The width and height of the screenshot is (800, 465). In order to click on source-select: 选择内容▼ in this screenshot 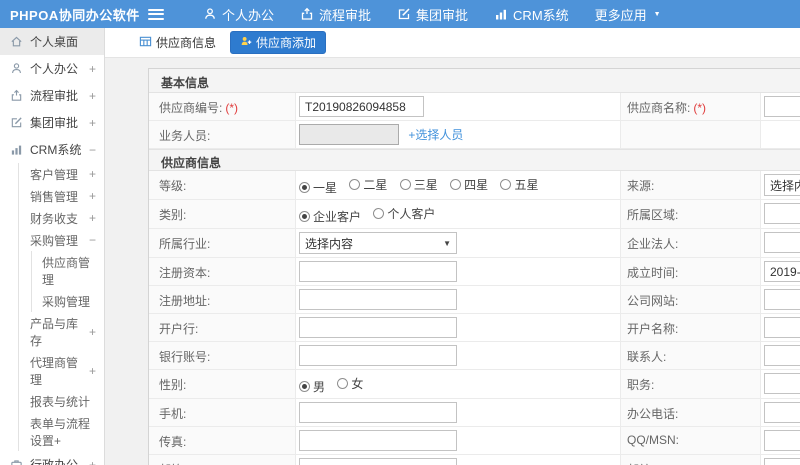, I will do `click(782, 185)`.